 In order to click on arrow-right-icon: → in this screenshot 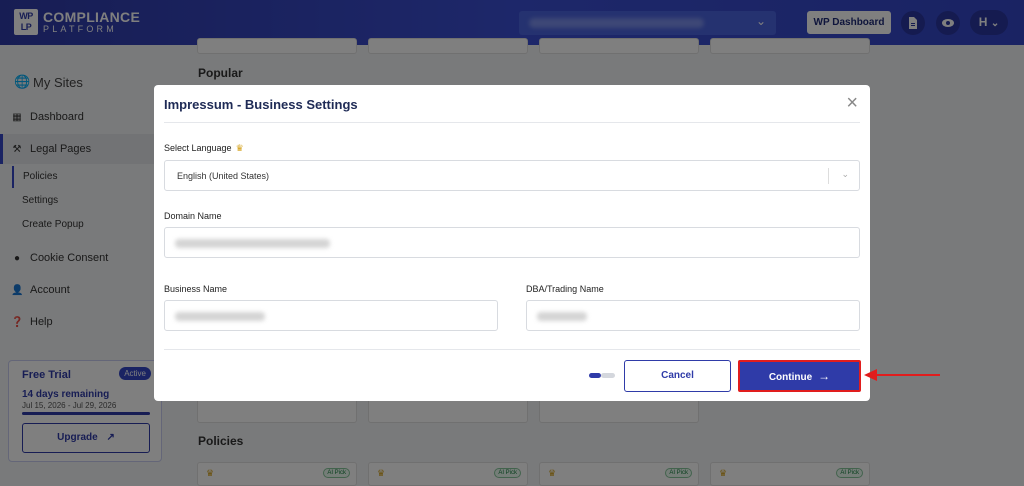, I will do `click(824, 376)`.